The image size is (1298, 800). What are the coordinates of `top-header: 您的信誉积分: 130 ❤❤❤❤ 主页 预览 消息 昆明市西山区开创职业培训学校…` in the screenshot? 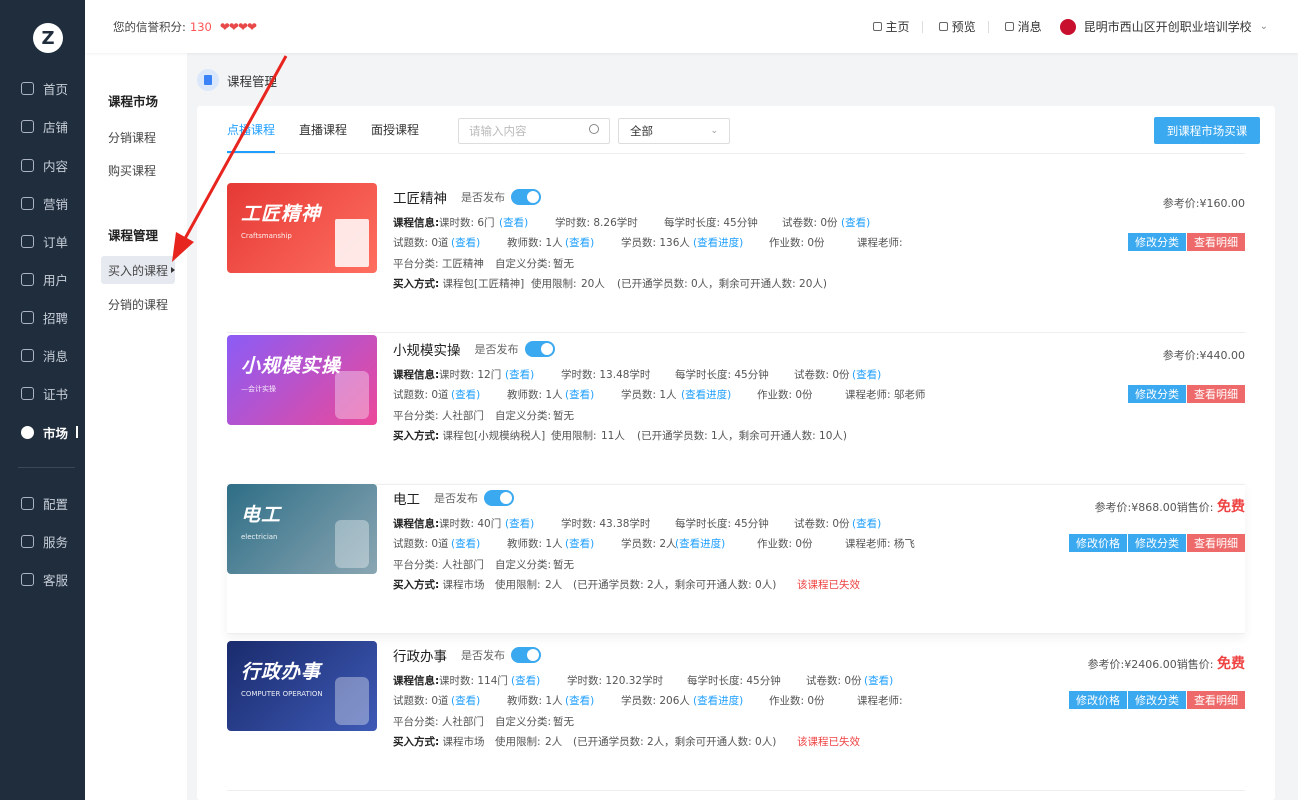 It's located at (691, 26).